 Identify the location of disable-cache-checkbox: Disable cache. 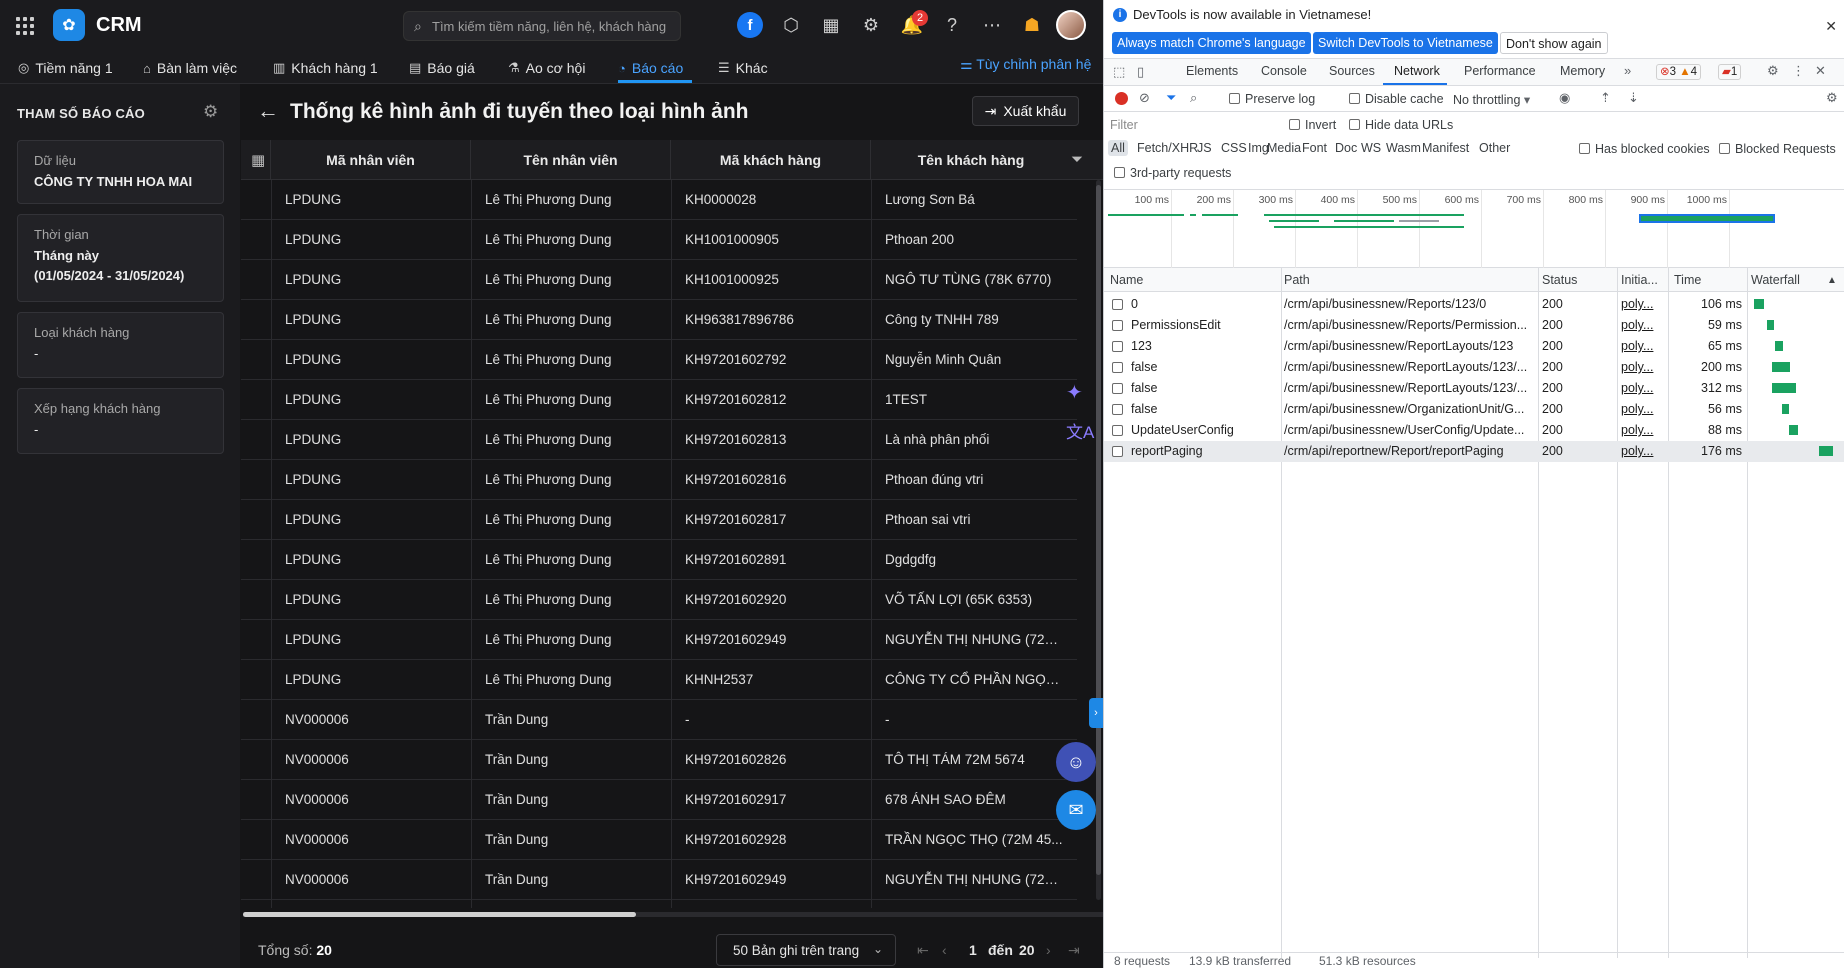
(1396, 99).